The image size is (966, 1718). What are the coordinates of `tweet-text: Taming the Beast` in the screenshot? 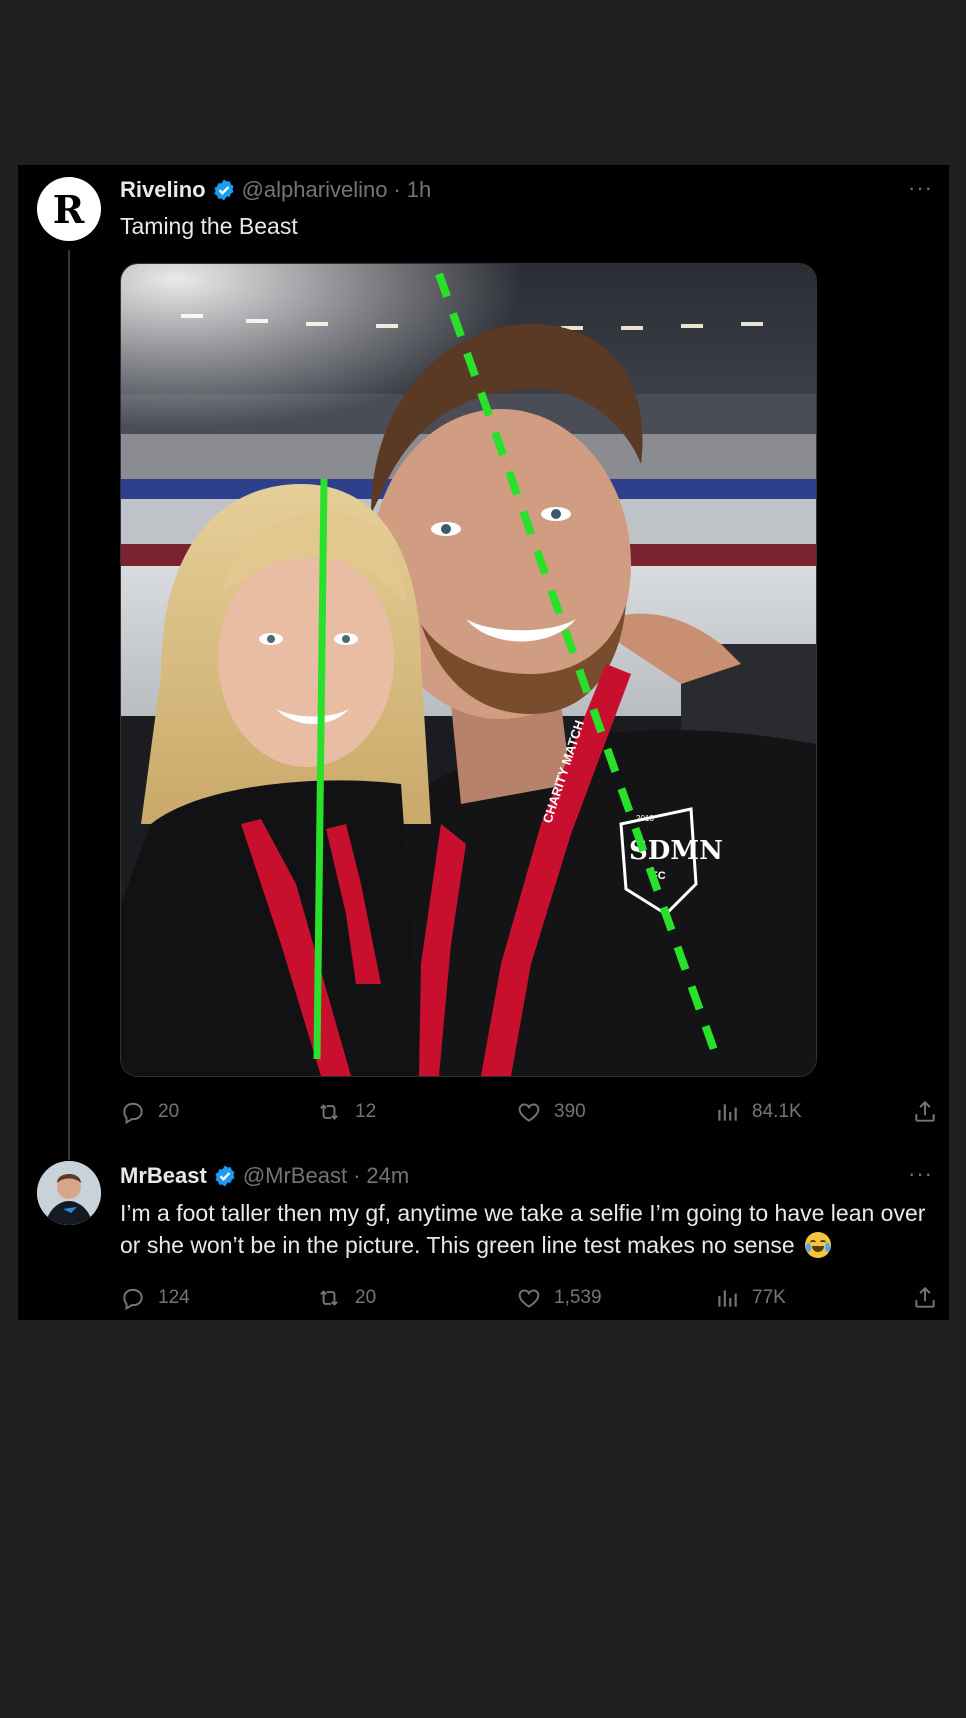 It's located at (209, 226).